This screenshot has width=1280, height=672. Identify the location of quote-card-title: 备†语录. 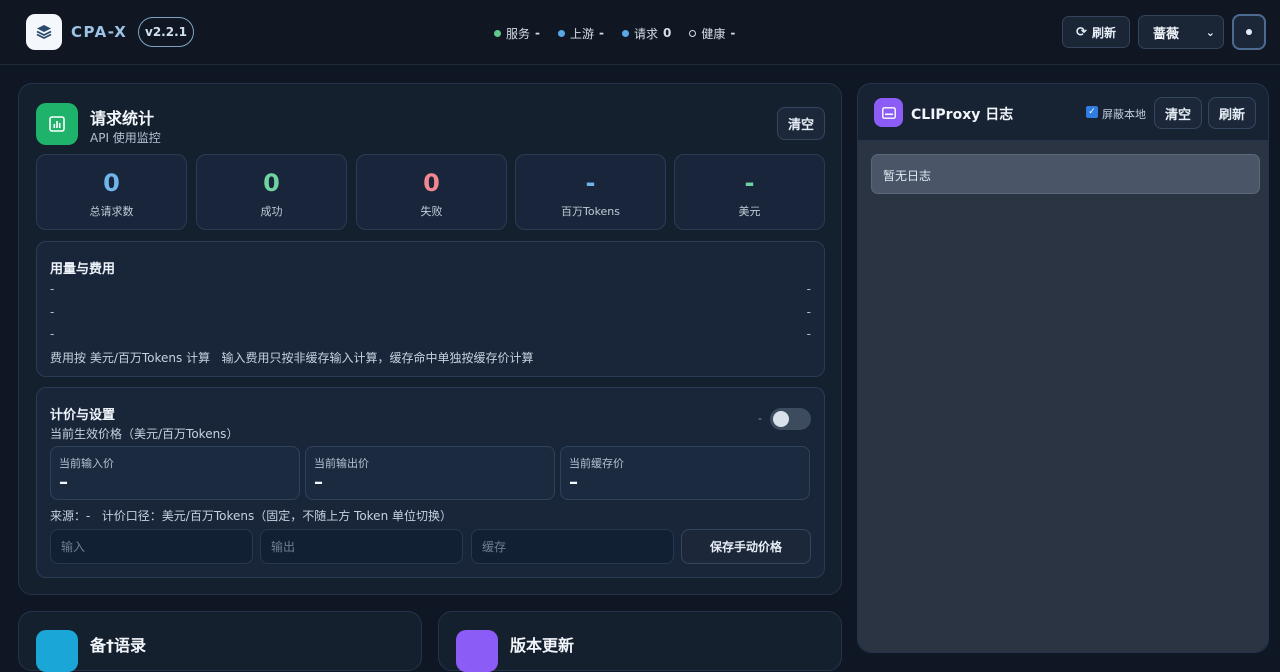
(118, 645).